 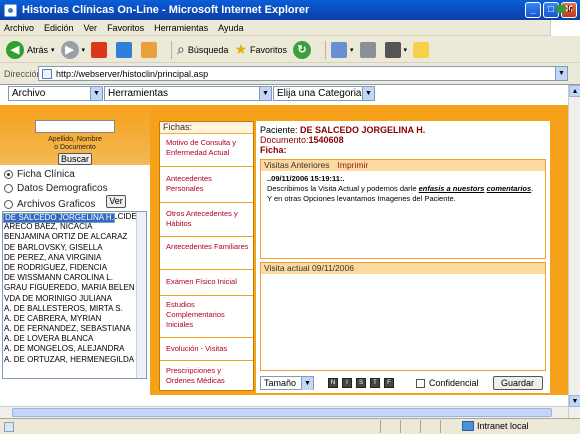 What do you see at coordinates (74, 309) in the screenshot?
I see `list-item: A. DE BALLESTEROS, MIRTA S.` at bounding box center [74, 309].